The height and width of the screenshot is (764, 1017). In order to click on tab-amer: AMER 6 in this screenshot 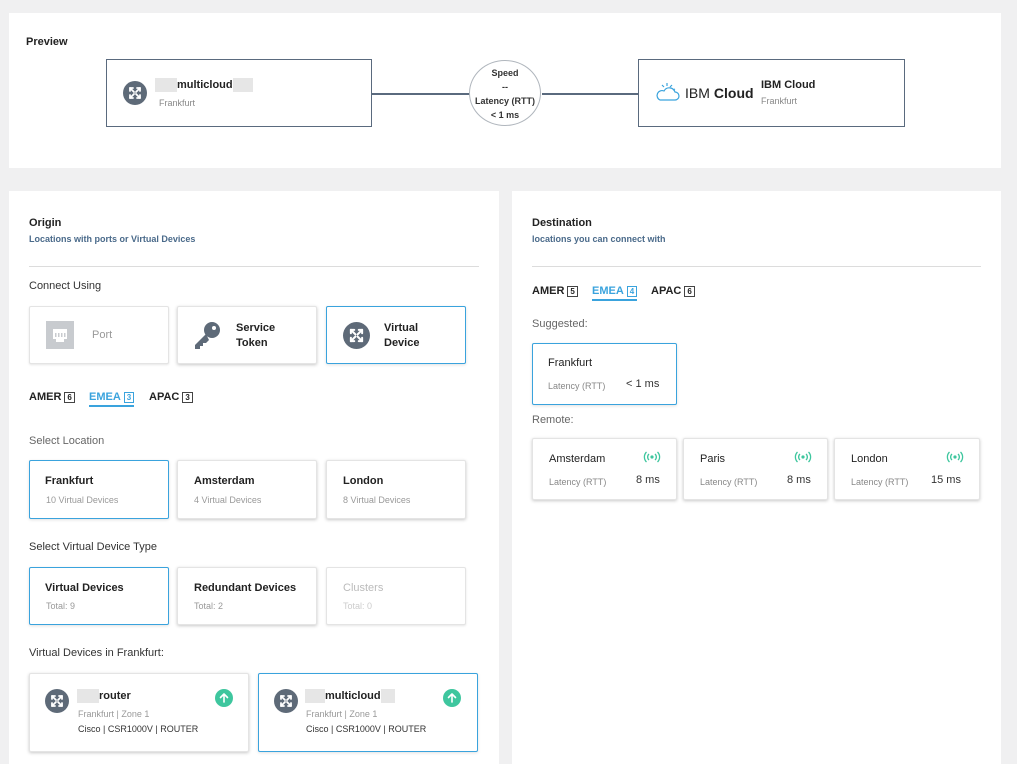, I will do `click(52, 397)`.